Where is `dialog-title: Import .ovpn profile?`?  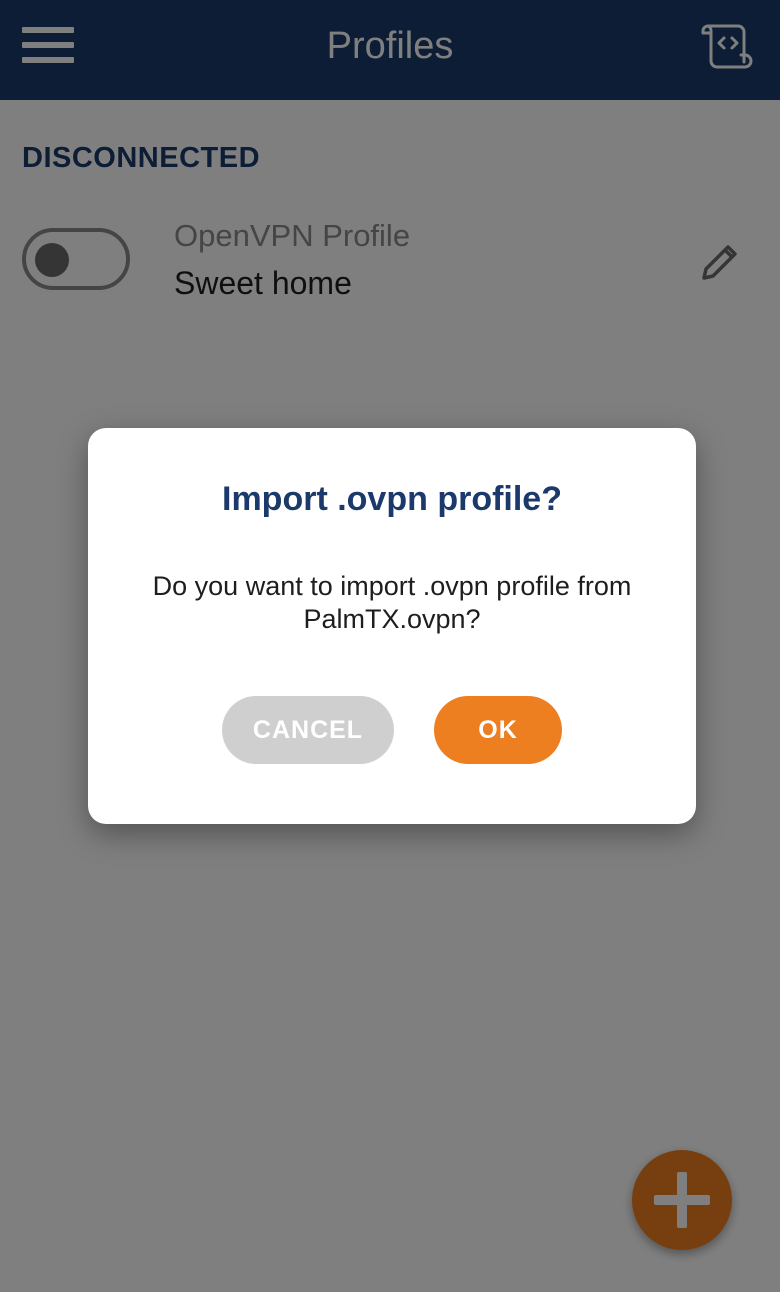 dialog-title: Import .ovpn profile? is located at coordinates (392, 499).